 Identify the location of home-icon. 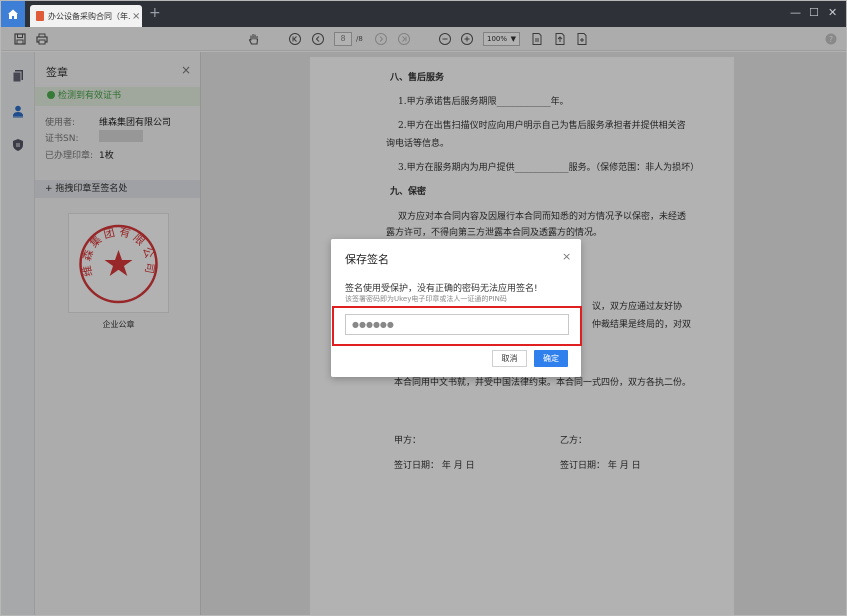
(13, 14).